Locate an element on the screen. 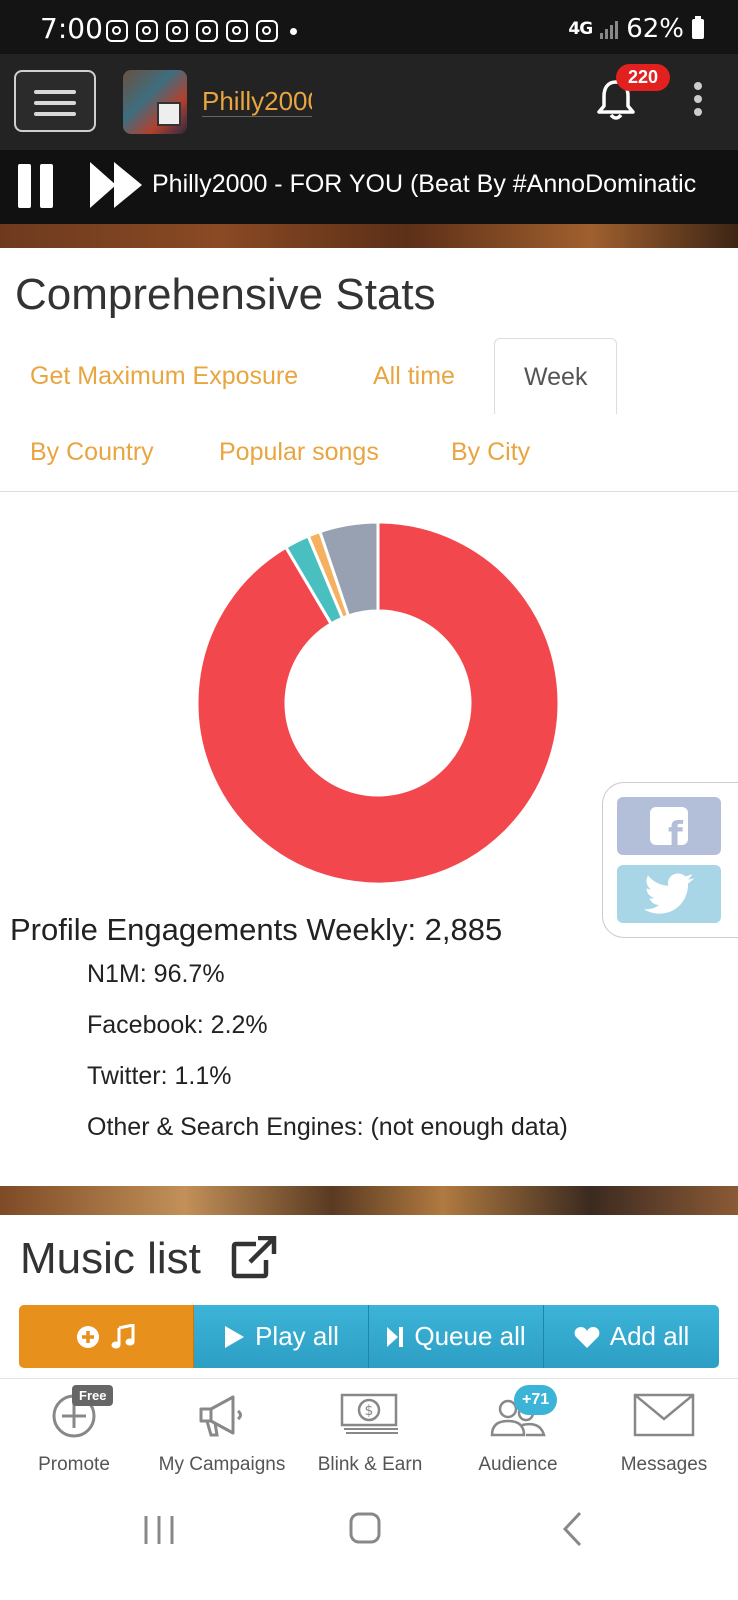 This screenshot has width=738, height=1600. money-bill-icon: $ is located at coordinates (369, 1413).